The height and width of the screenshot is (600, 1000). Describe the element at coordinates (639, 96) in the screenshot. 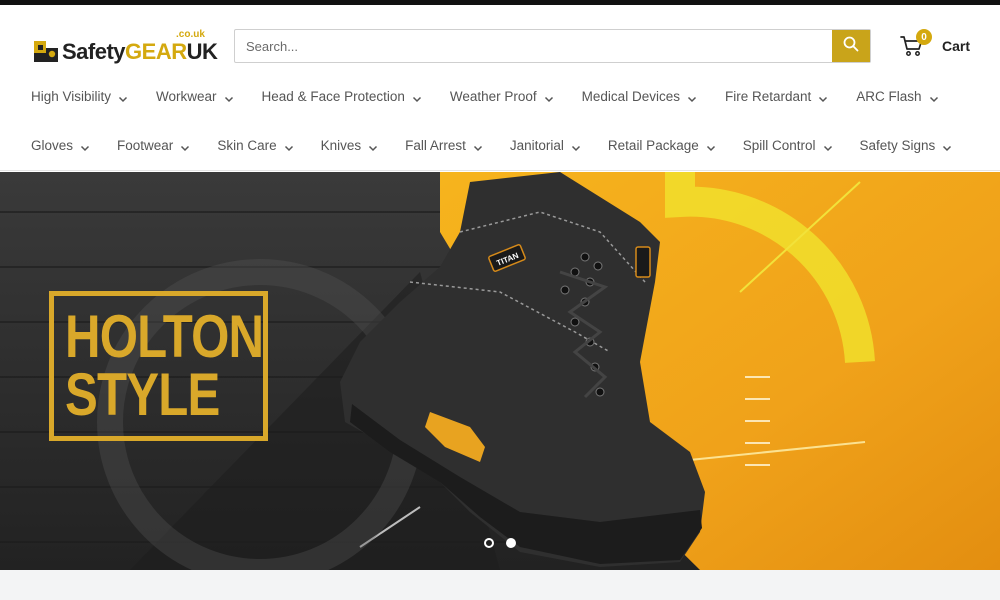

I see `nav-item-medical-devices: Medical Devices` at that location.